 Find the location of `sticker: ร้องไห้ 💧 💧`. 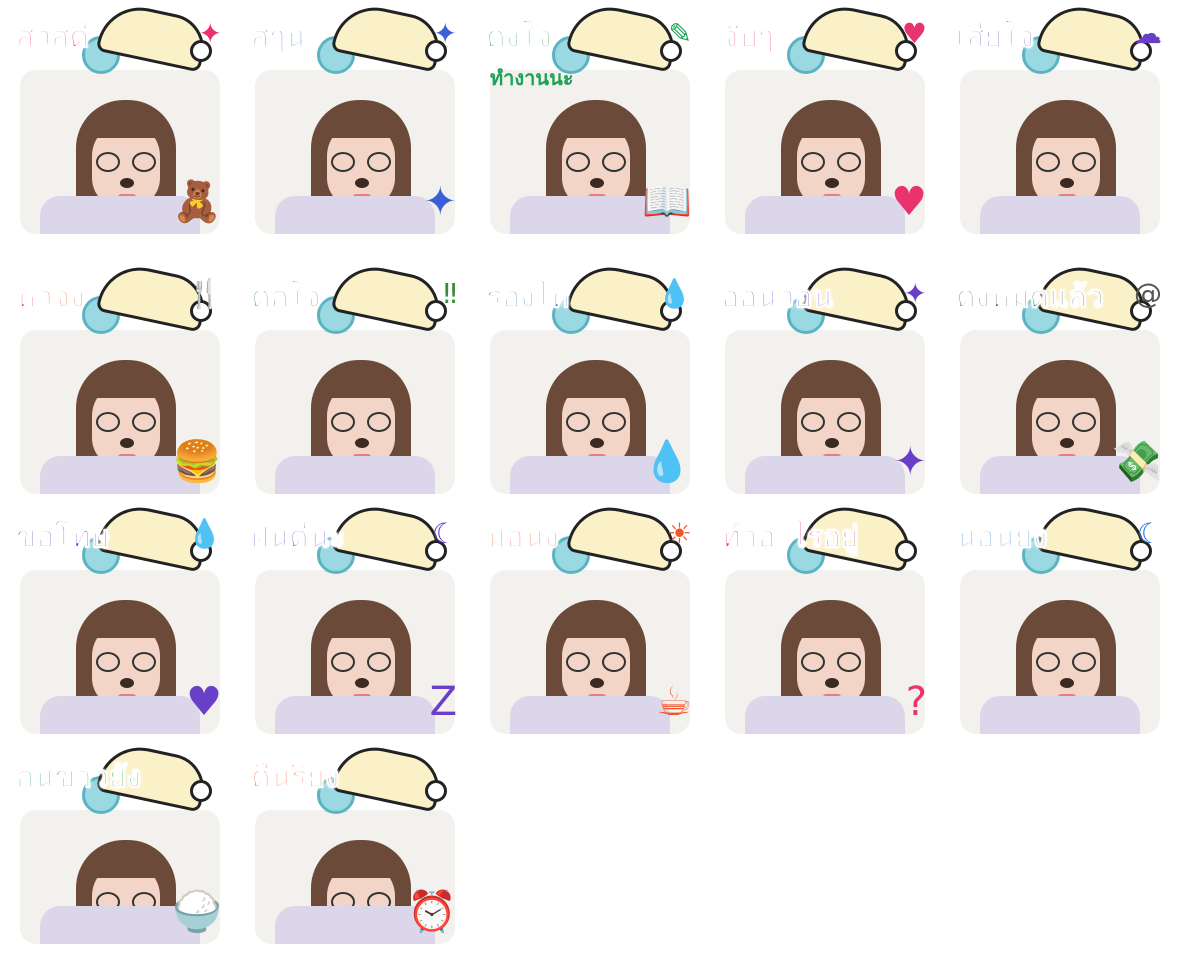

sticker: ร้องไห้ 💧 💧 is located at coordinates (590, 379).